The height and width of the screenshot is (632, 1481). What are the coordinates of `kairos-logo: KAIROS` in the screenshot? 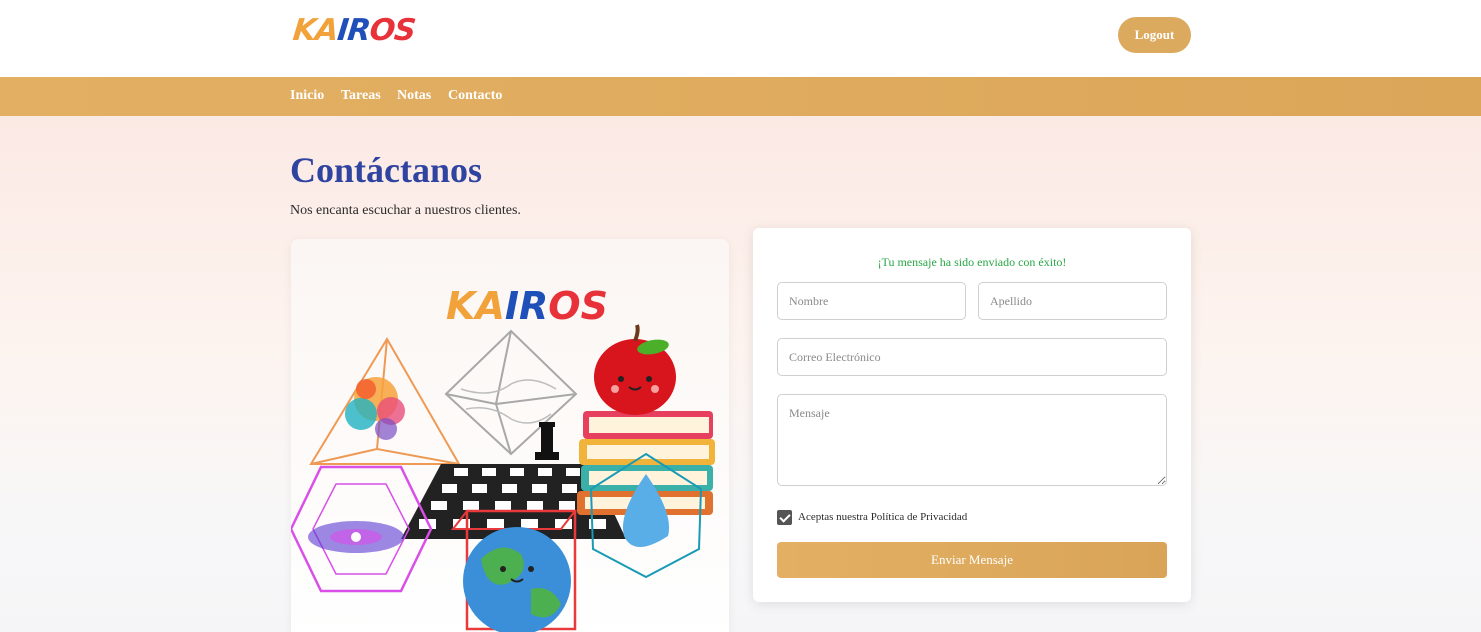 It's located at (354, 30).